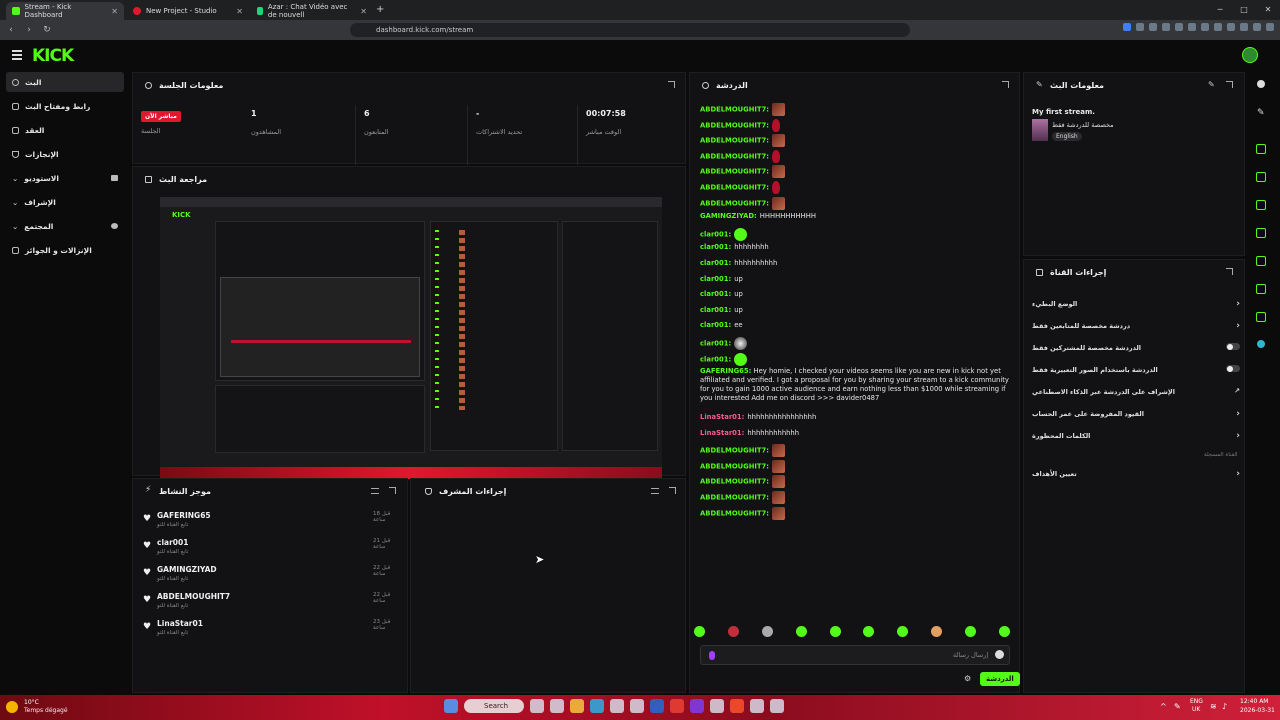  I want to click on sidebar-item-studio: ⌄ الاستوديو, so click(65, 178).